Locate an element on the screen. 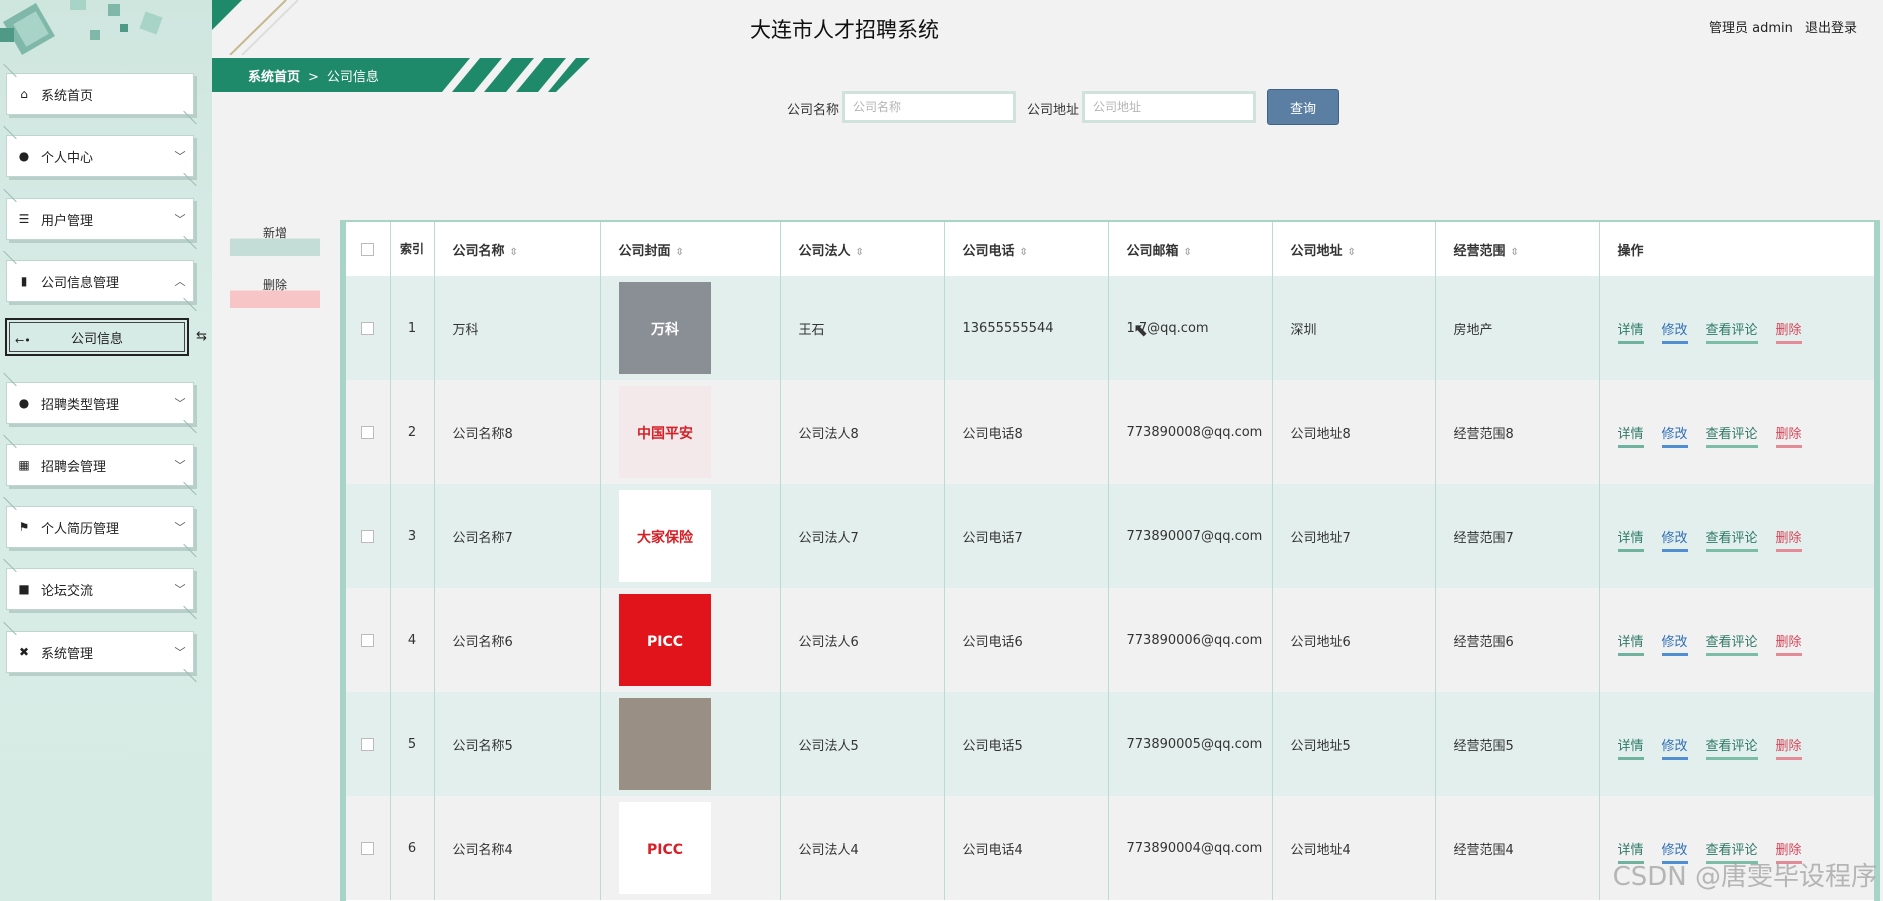  header-name: 公司名称 ⇳ is located at coordinates (517, 249).